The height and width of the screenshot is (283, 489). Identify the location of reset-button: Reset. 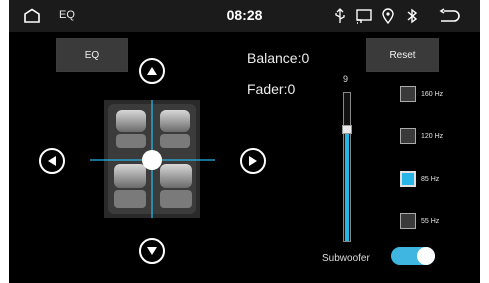
(402, 55).